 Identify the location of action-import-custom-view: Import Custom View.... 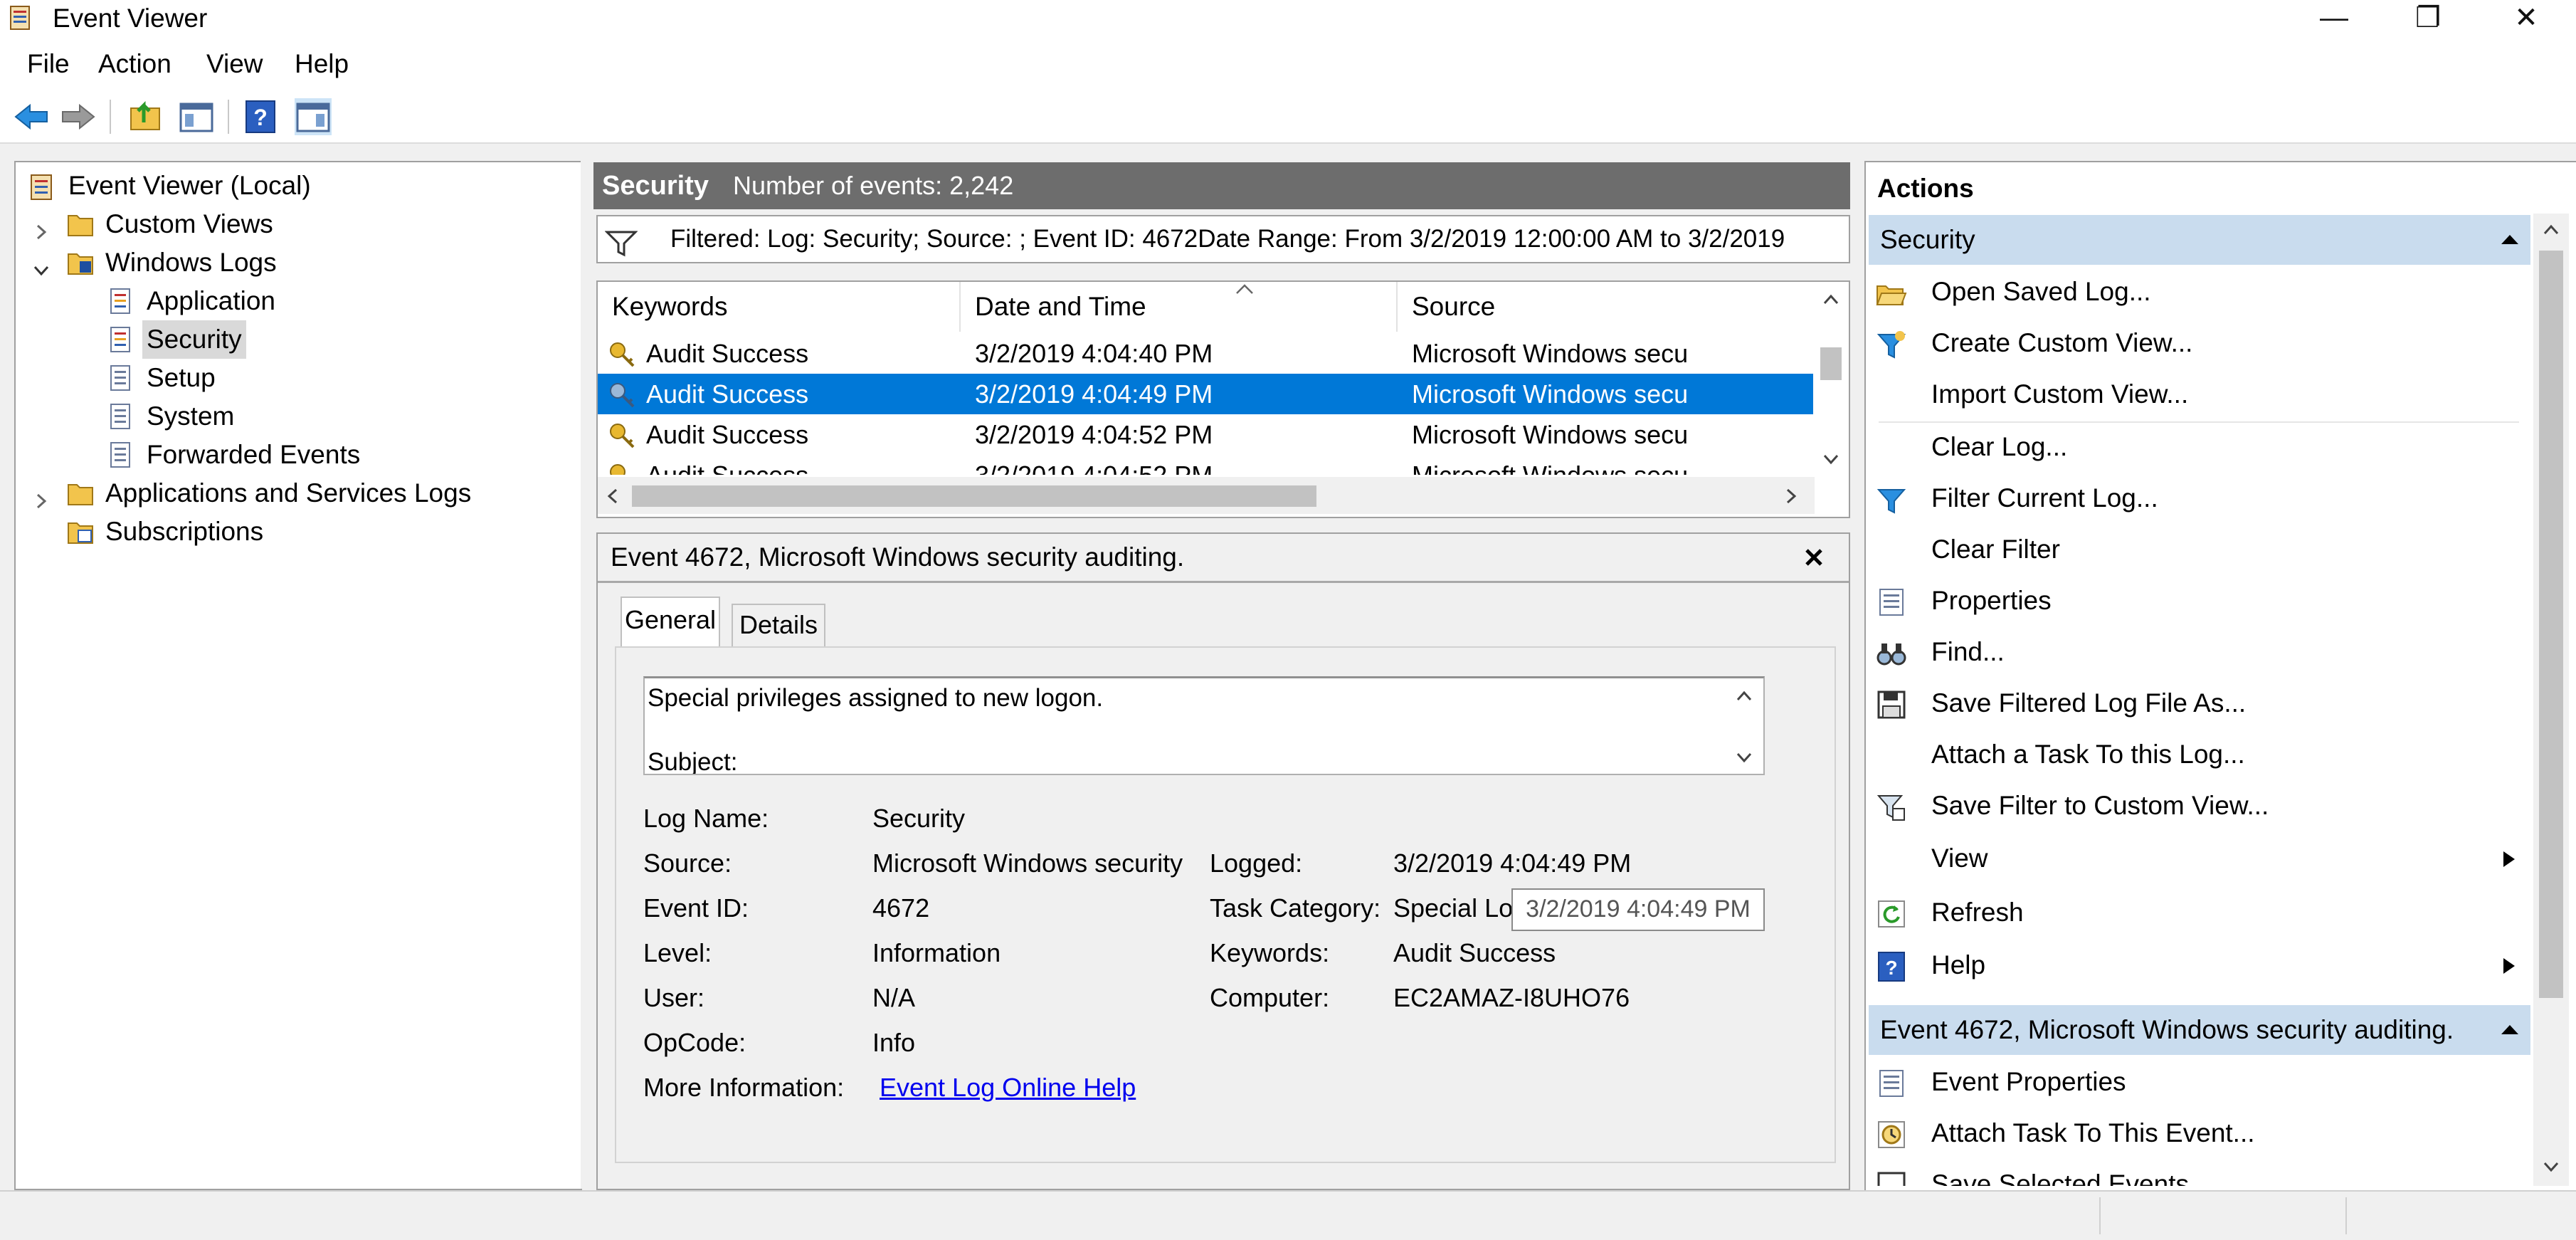
(2199, 395).